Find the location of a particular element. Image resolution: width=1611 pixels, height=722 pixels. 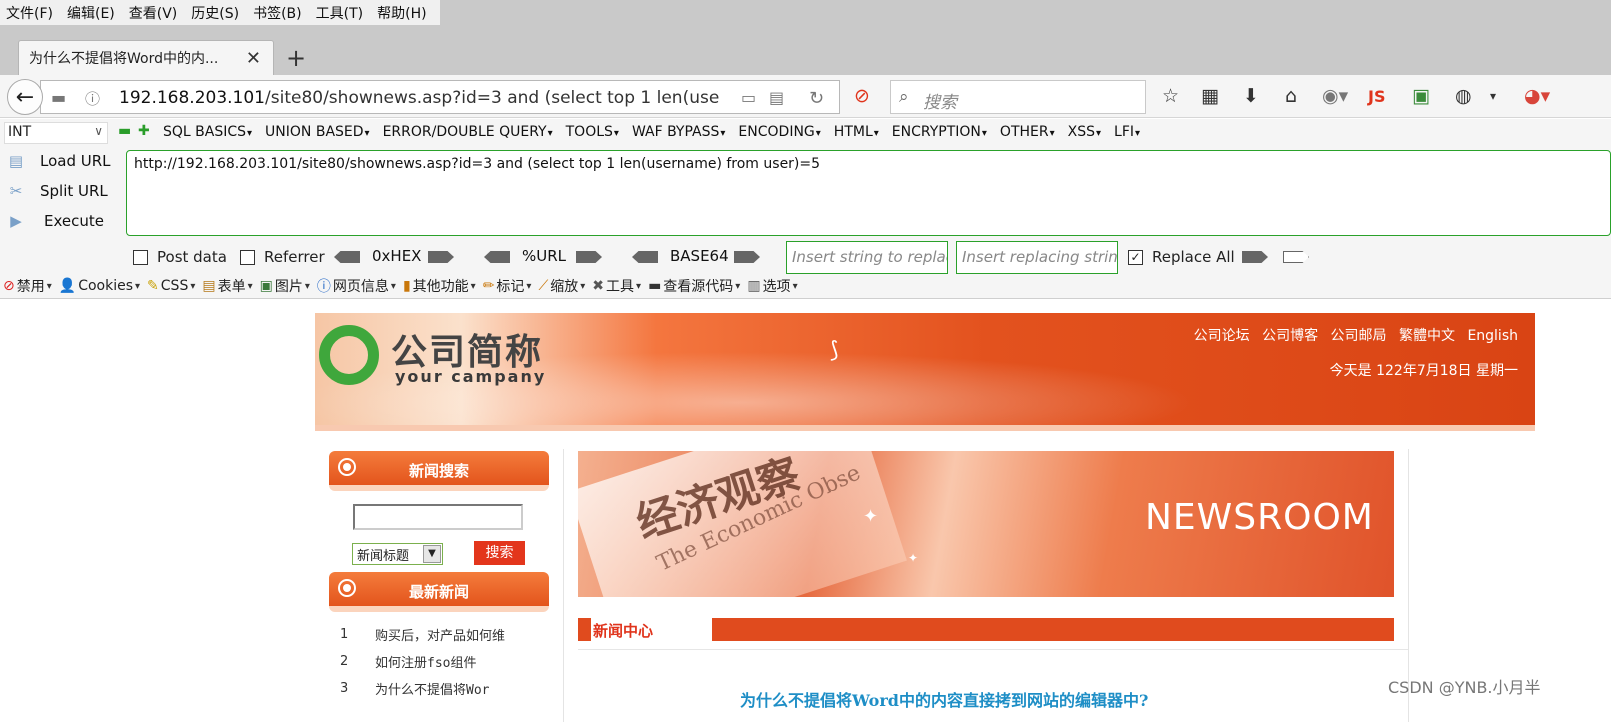

no-script-icon: ⊘ is located at coordinates (862, 96).